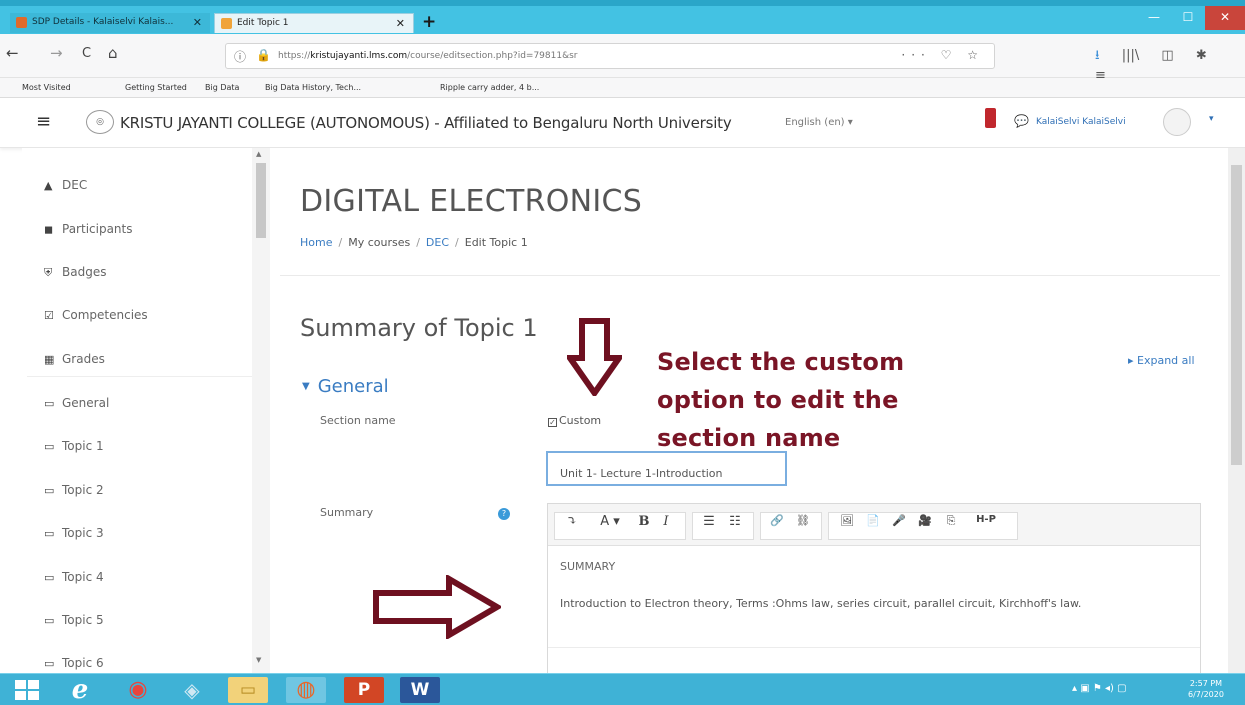 The height and width of the screenshot is (705, 1245). Describe the element at coordinates (258, 154) in the screenshot. I see `scroll-up-icon: ▲` at that location.